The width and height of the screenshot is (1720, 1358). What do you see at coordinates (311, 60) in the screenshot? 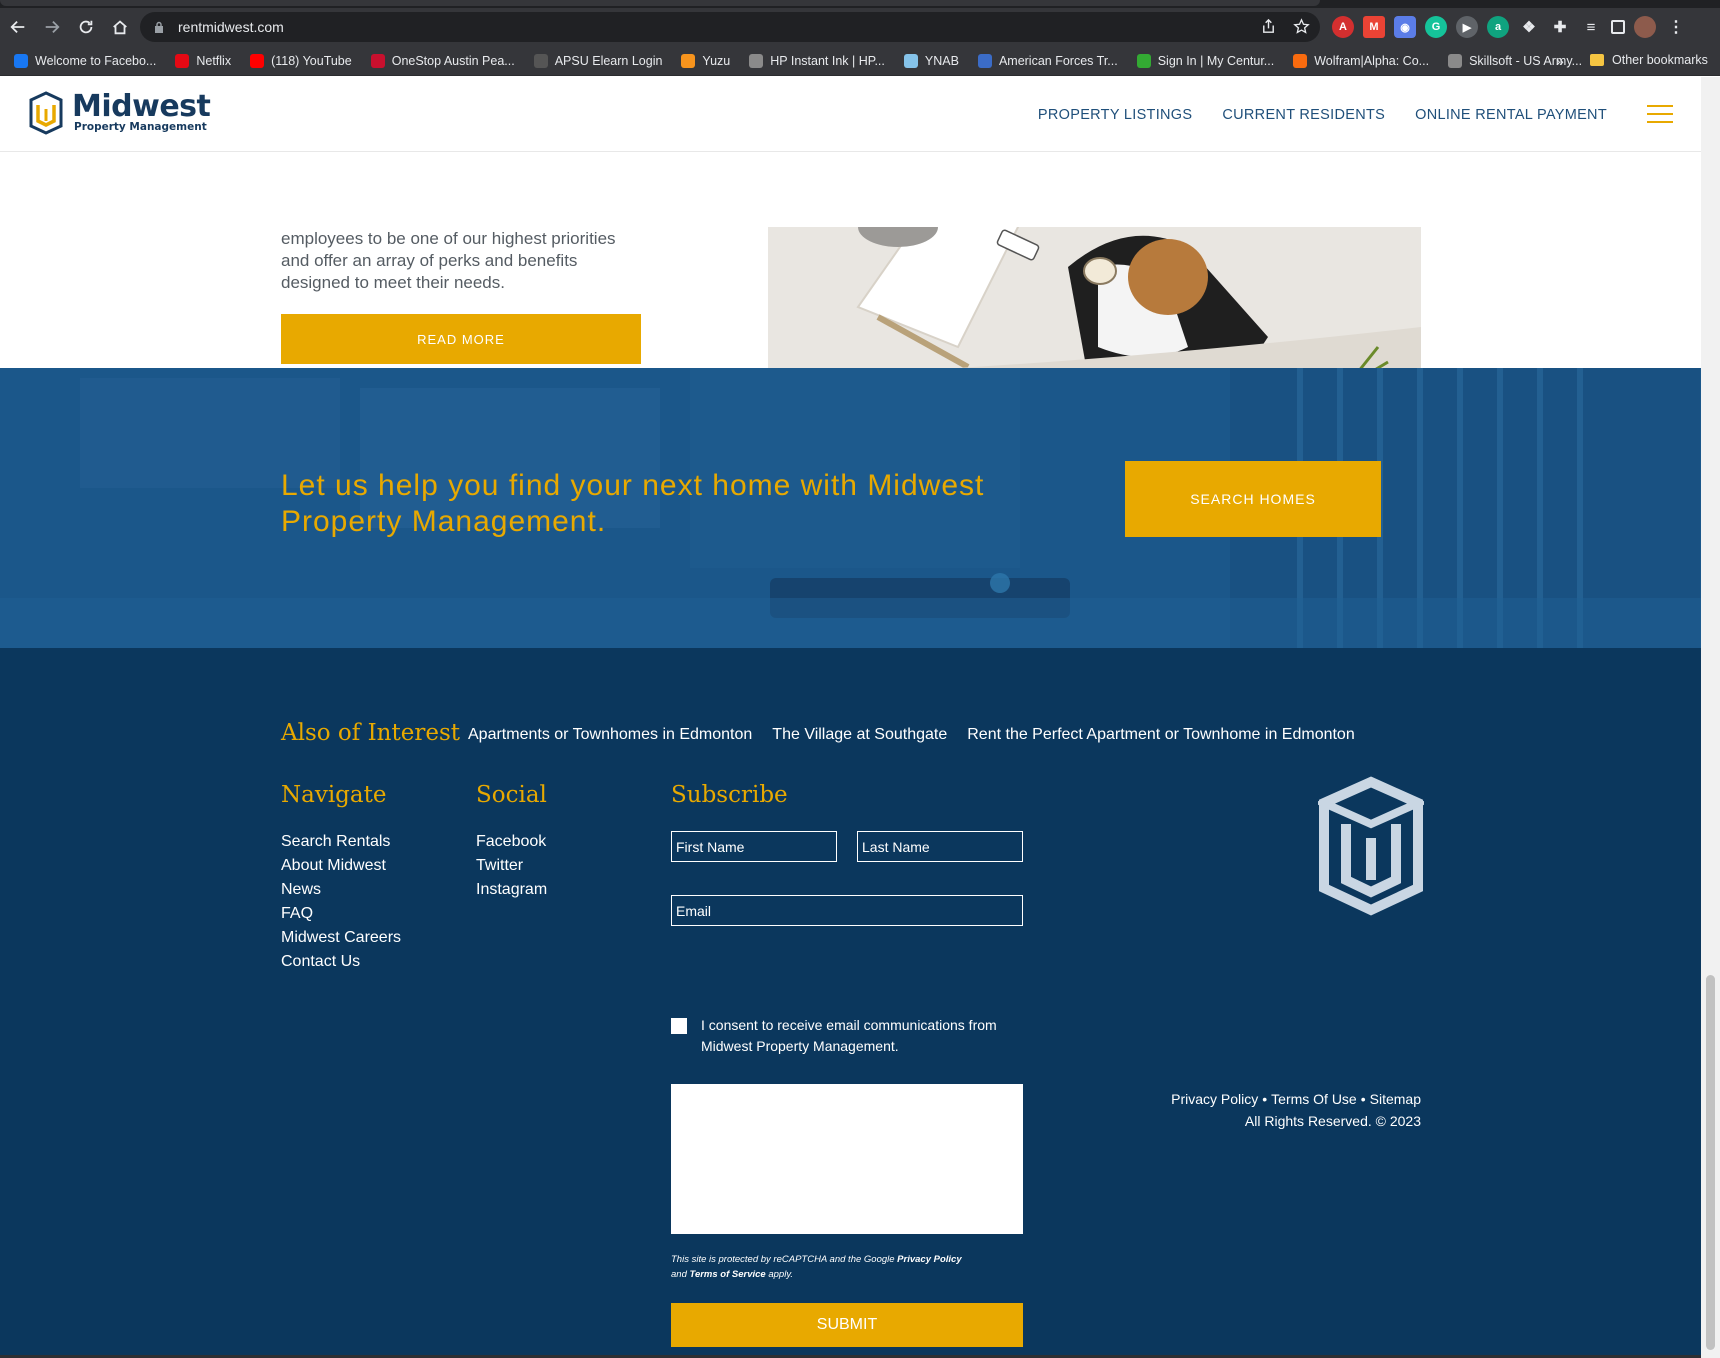
I see `bookmark-label: (118) YouTube` at bounding box center [311, 60].